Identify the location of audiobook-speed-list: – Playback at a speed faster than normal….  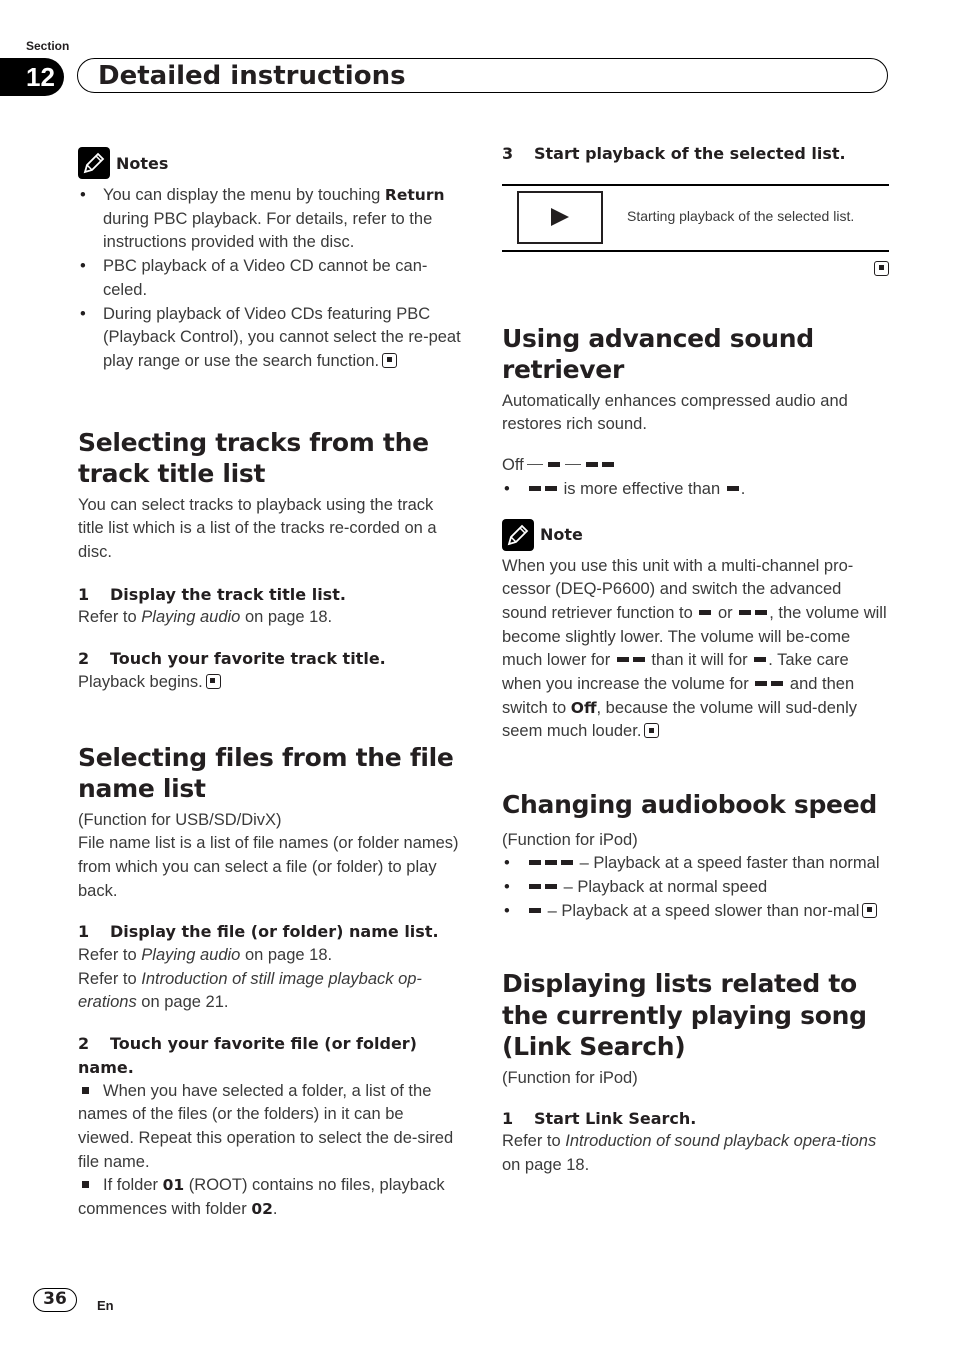
(695, 887).